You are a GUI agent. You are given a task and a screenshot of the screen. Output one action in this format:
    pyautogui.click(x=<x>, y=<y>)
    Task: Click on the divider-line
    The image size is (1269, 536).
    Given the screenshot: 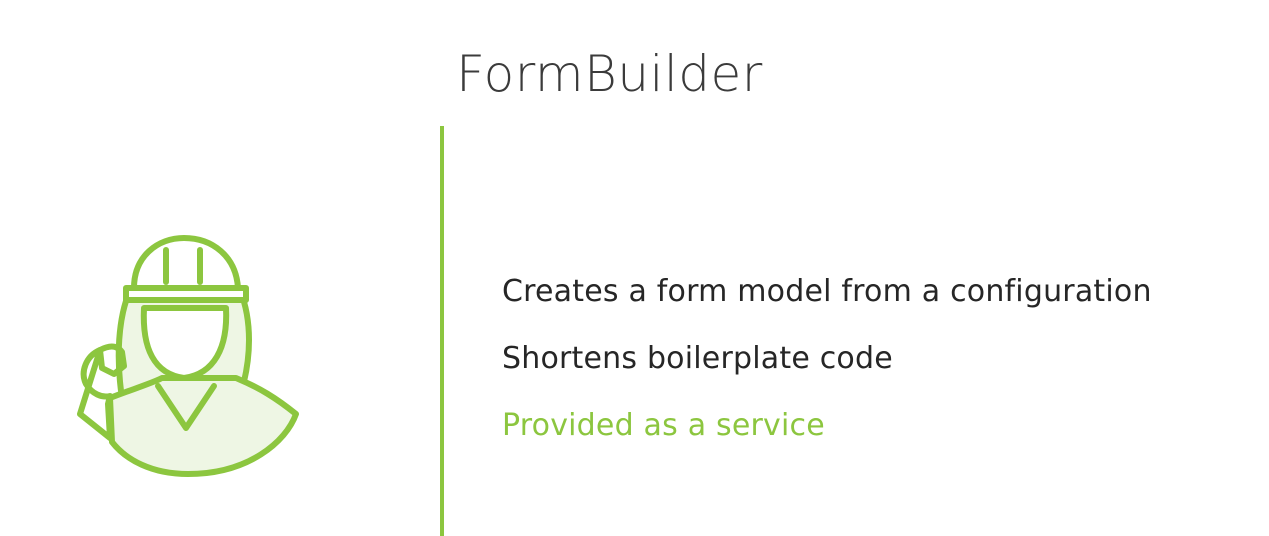 What is the action you would take?
    pyautogui.click(x=442, y=331)
    